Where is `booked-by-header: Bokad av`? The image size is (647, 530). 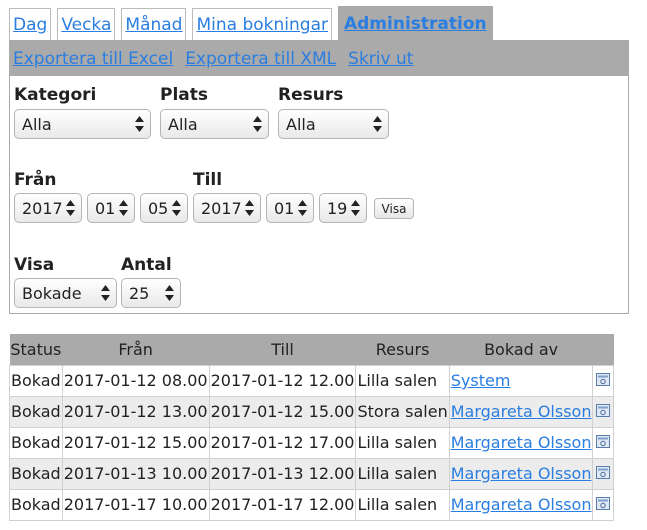 booked-by-header: Bokad av is located at coordinates (521, 349).